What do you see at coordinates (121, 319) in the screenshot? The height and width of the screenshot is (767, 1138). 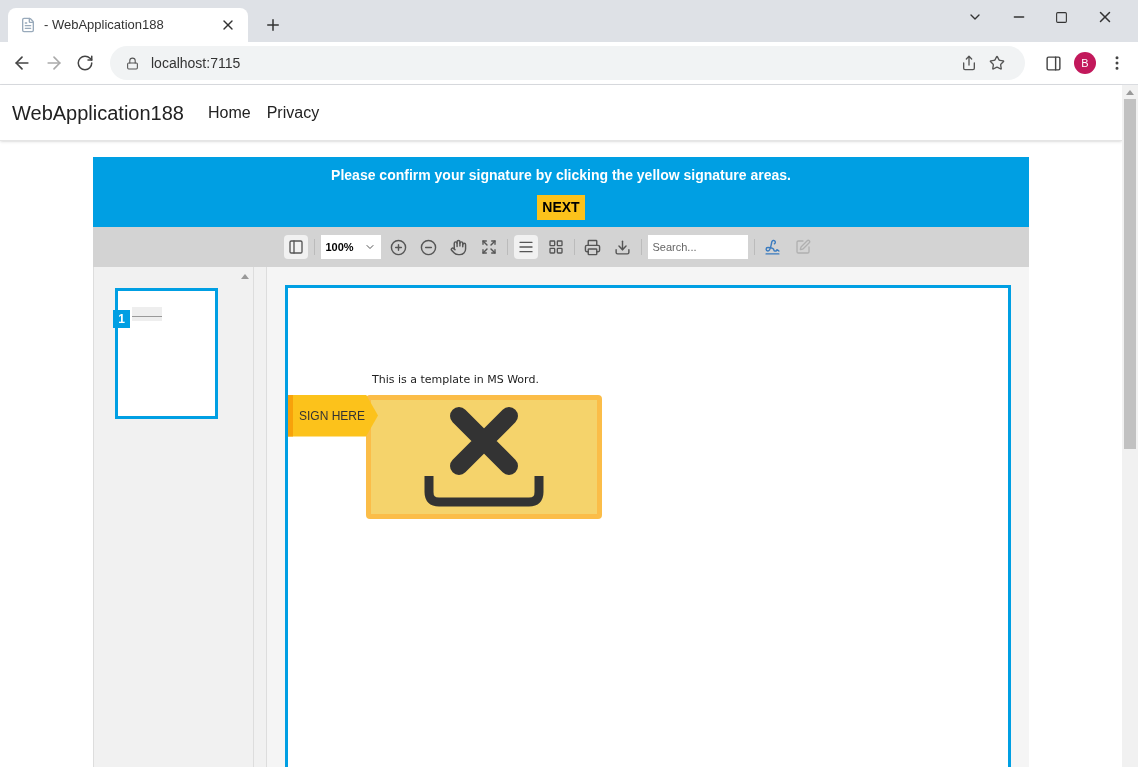 I see `page-number-badge: 1` at bounding box center [121, 319].